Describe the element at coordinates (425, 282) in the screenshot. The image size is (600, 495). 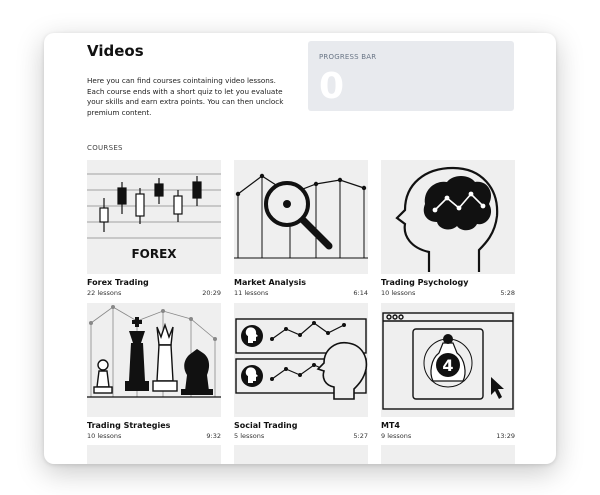
I see `course-title: Trading Psychology` at that location.